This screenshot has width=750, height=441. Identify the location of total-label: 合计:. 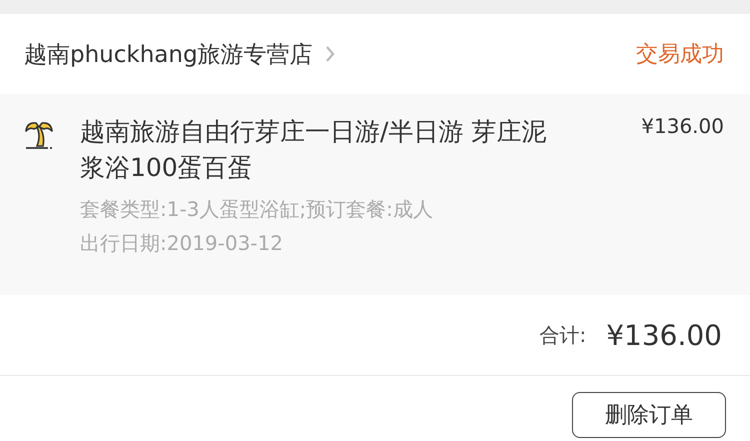
(562, 335).